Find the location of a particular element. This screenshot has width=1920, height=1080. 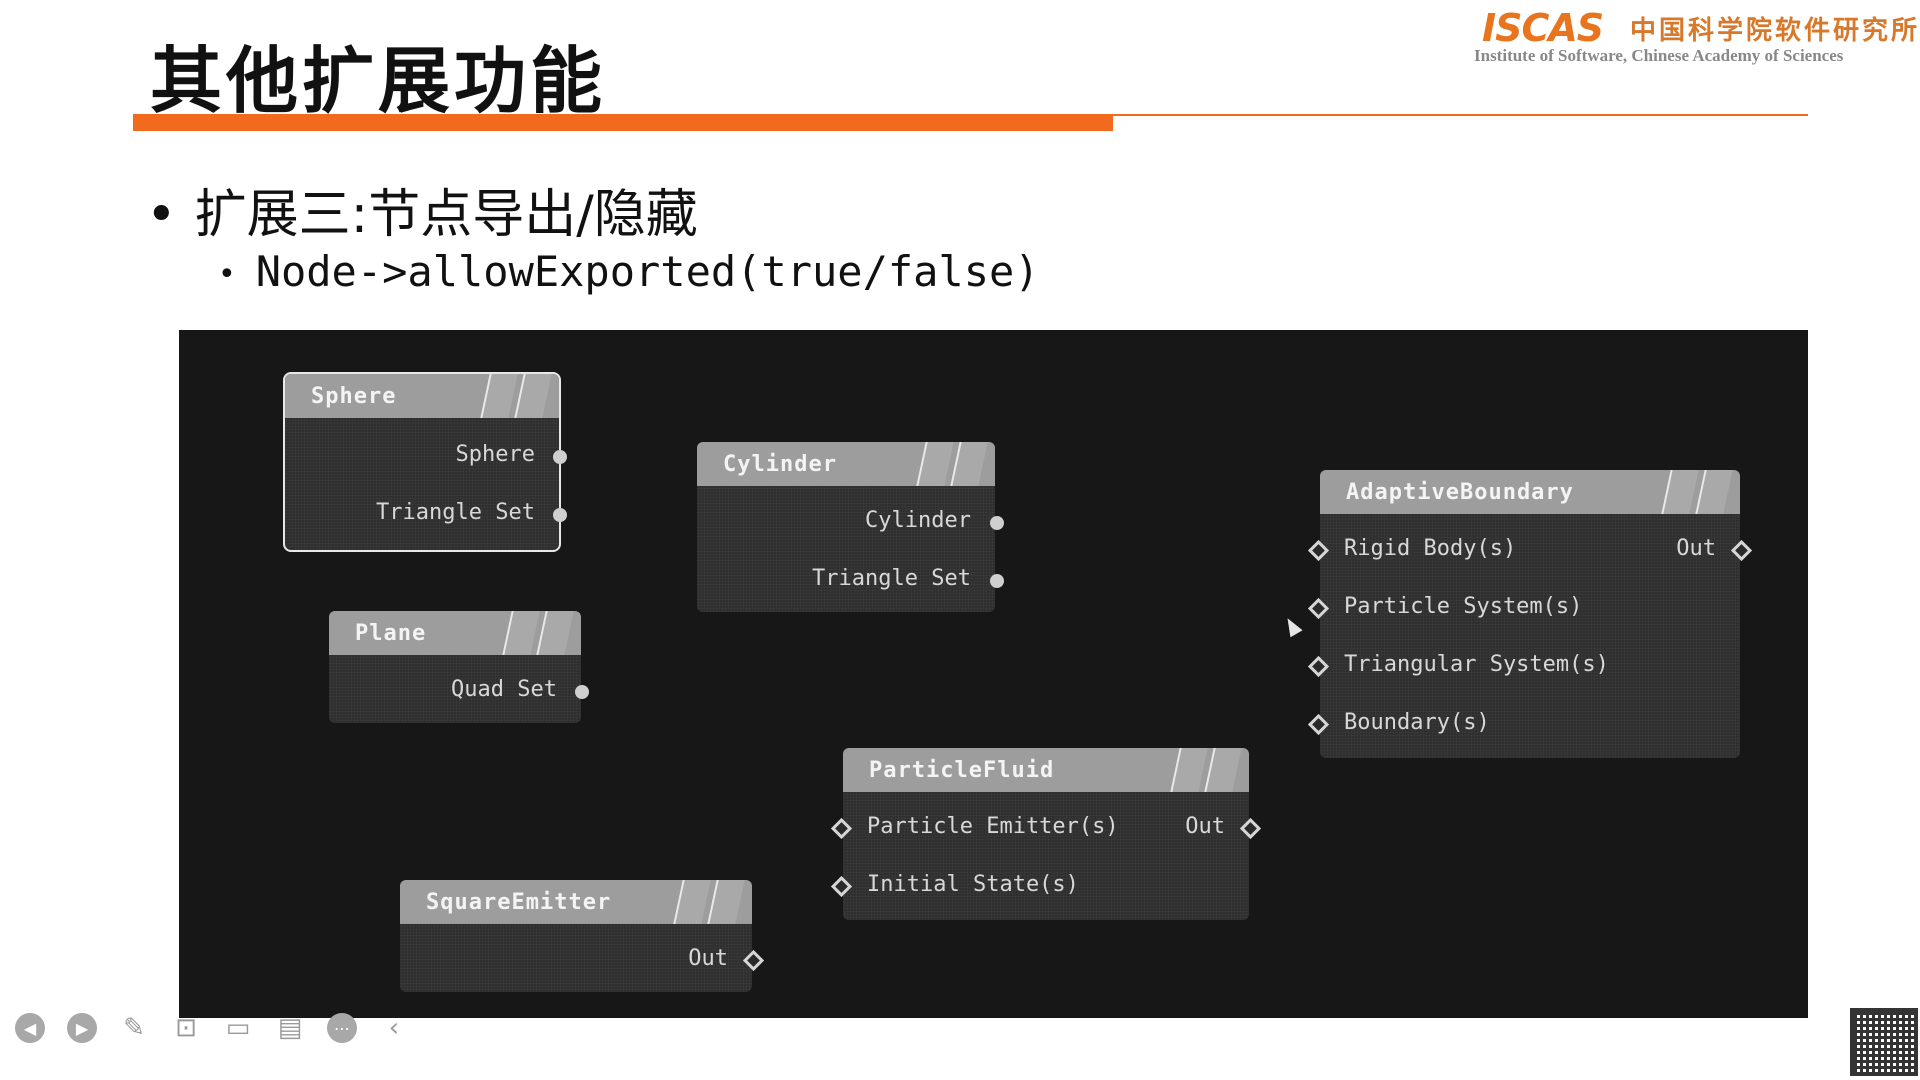

node-header: Sphere is located at coordinates (422, 396).